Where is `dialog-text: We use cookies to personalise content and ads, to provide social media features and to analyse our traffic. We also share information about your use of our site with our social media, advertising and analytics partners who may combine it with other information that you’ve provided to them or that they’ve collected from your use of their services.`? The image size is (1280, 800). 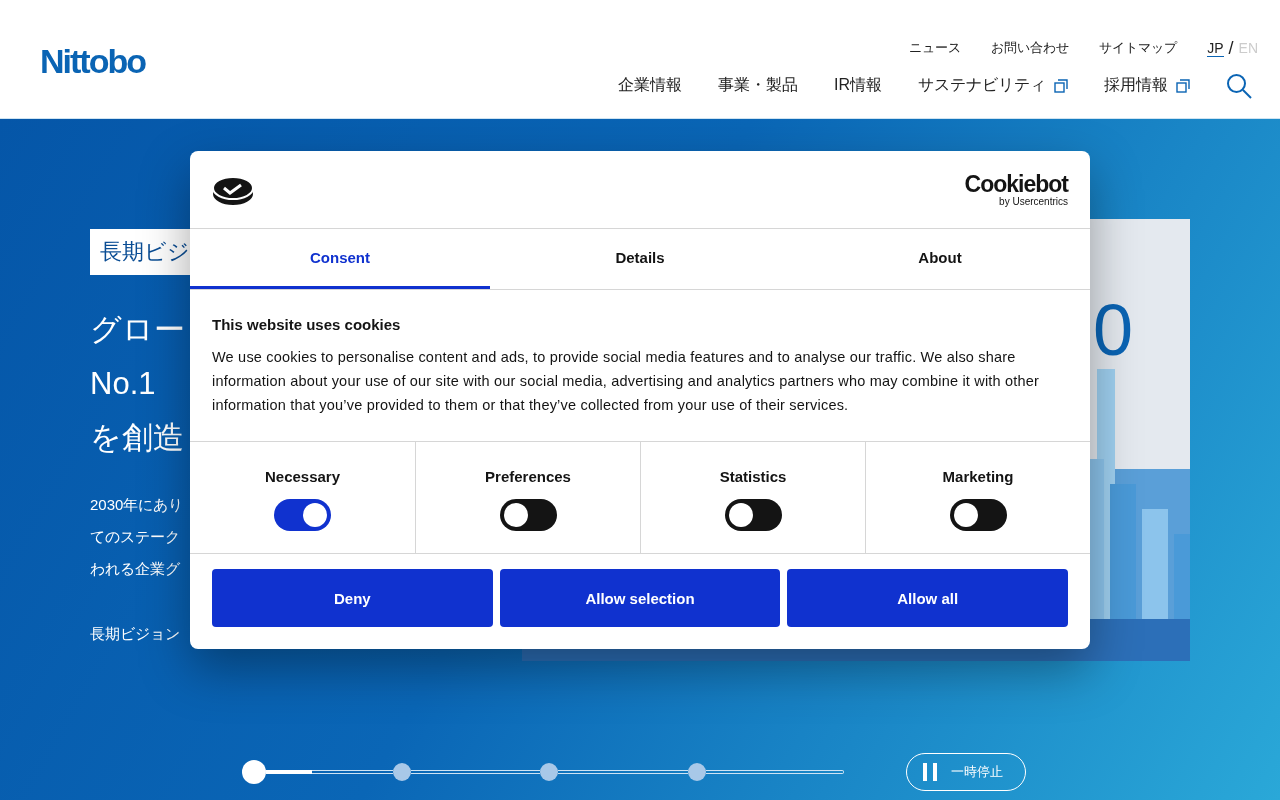 dialog-text: We use cookies to personalise content and ads, to provide social media features and to analyse our traffic. We also share information about your use of our site with our social media, advertising and analytics partners who may combine it with other information that you’ve provided to them or that they’ve collected from your use of their services. is located at coordinates (626, 381).